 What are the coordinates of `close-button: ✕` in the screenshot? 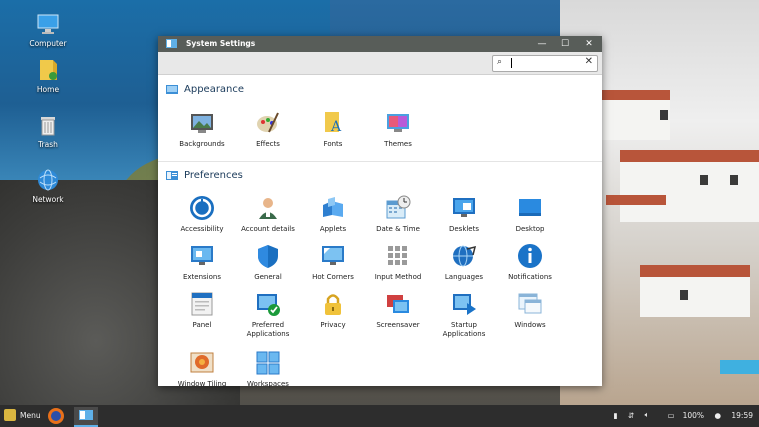 It's located at (589, 44).